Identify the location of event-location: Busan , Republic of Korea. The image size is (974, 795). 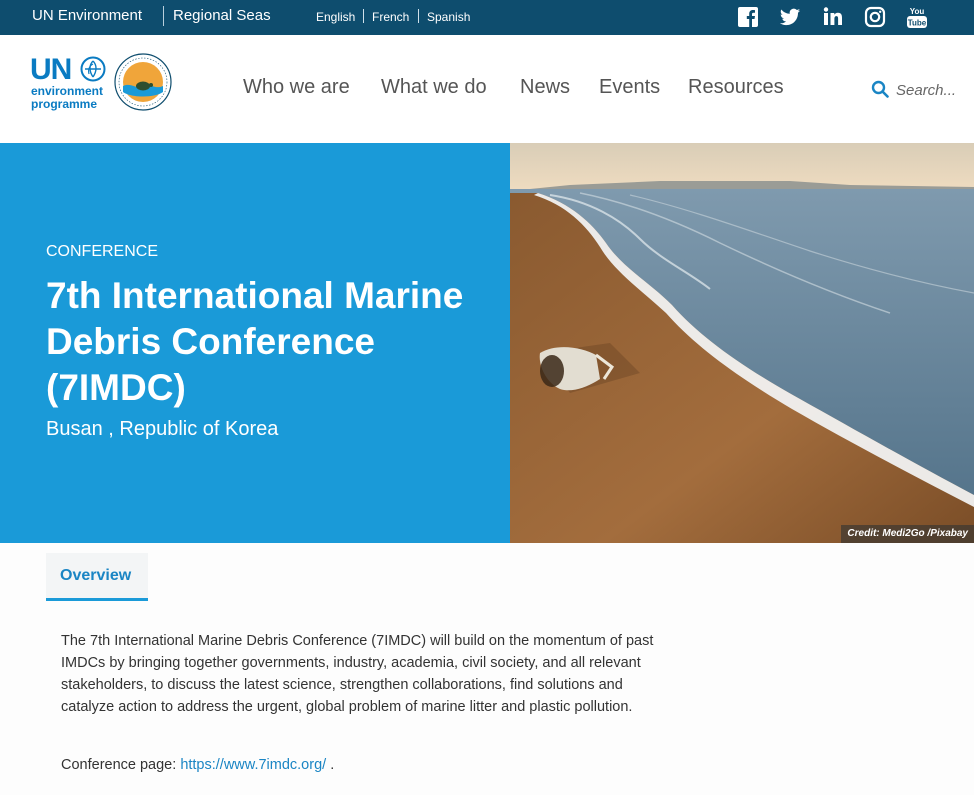
(162, 429).